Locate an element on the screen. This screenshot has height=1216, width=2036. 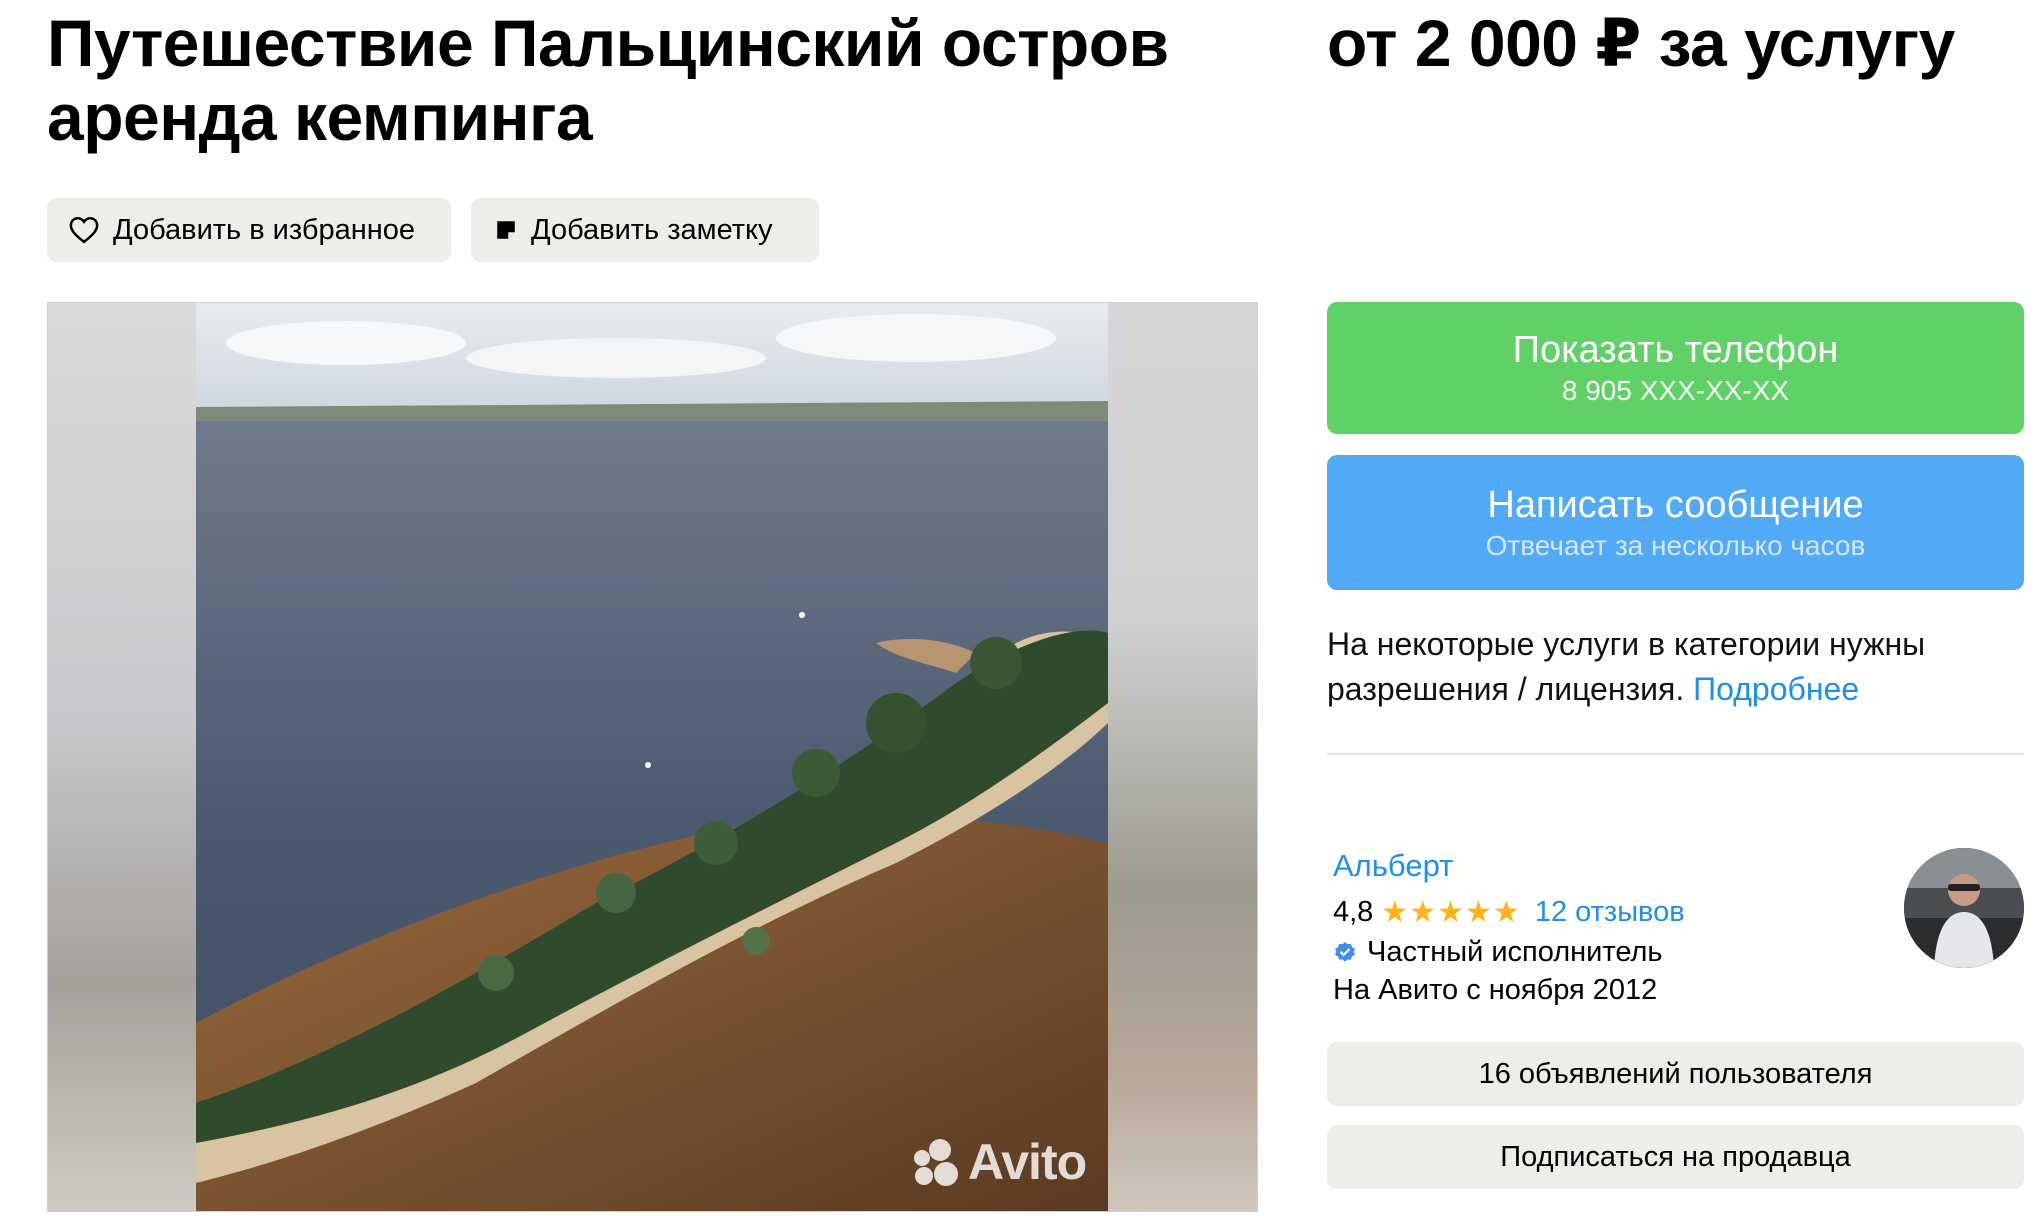
rating-stars-icon: ★★★★★ is located at coordinates (1451, 912).